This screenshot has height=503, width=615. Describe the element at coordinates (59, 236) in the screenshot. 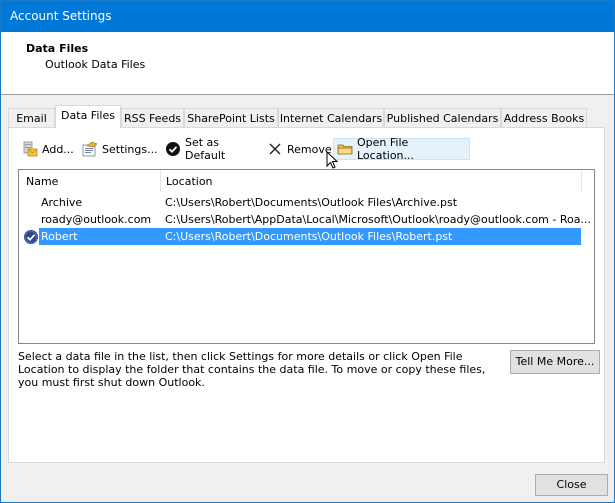

I see `row-name: Robert` at that location.